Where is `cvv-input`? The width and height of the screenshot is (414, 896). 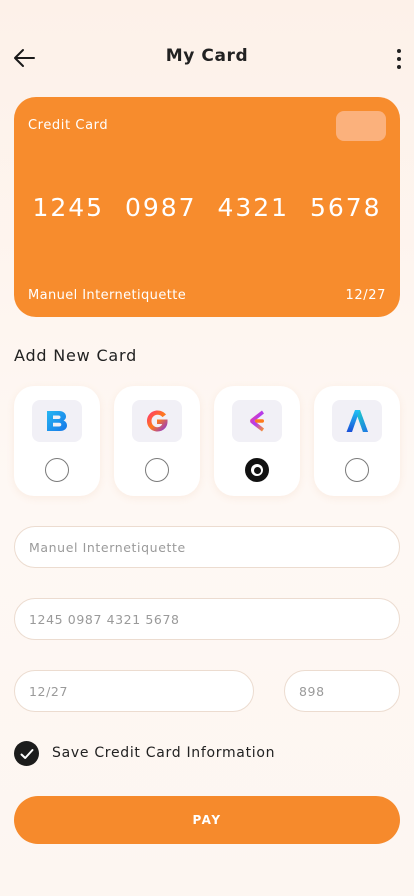
cvv-input is located at coordinates (342, 691).